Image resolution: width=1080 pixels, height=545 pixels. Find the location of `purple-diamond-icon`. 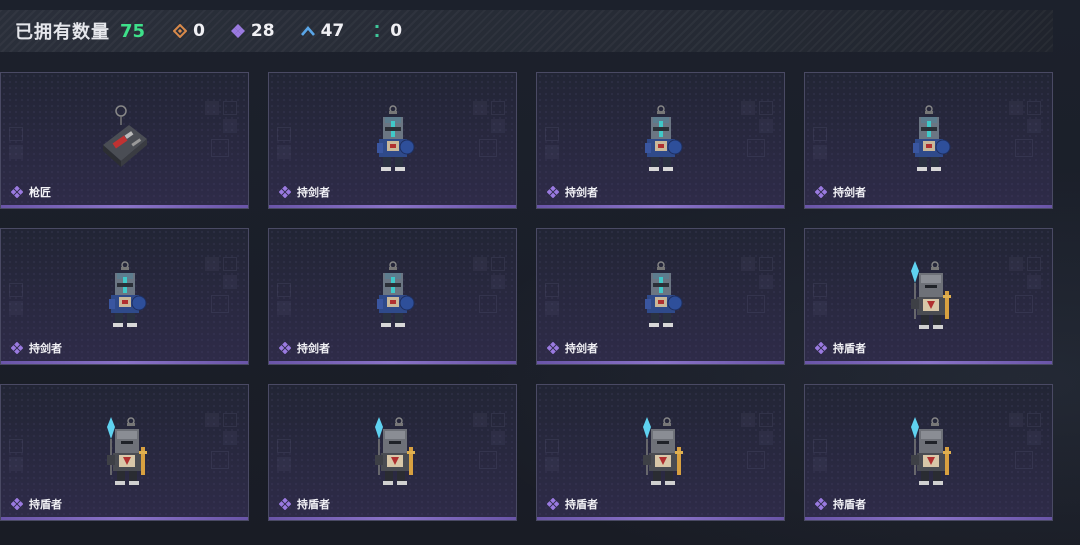

purple-diamond-icon is located at coordinates (237, 31).